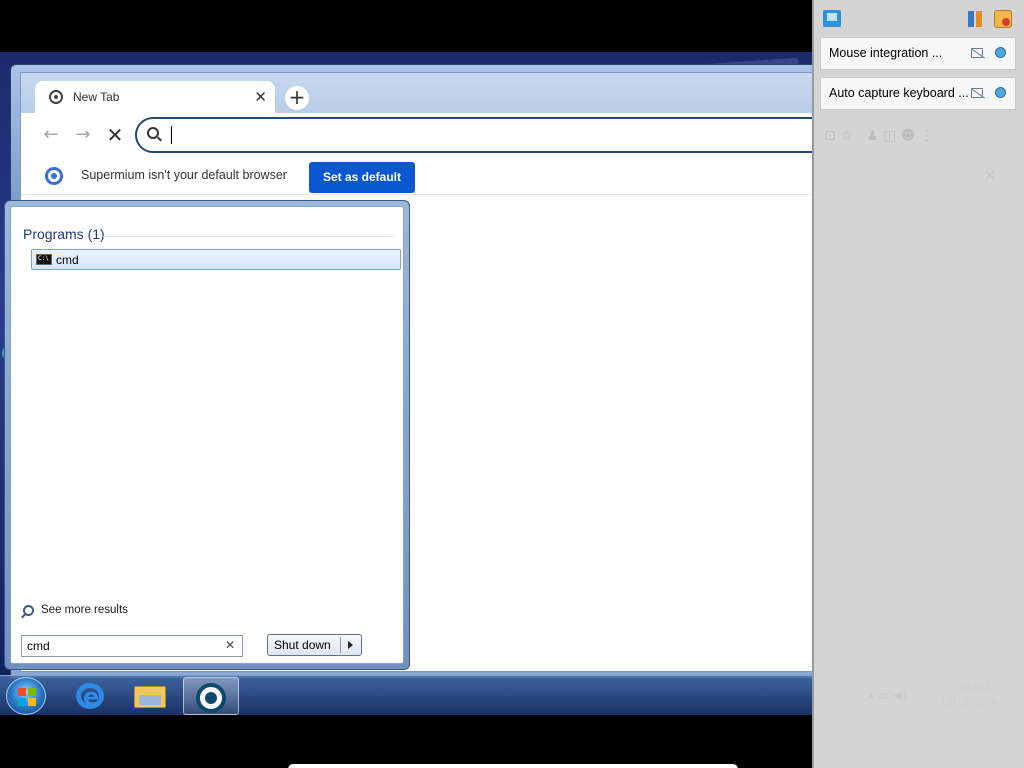  What do you see at coordinates (67, 260) in the screenshot?
I see `search-result-label: cmd` at bounding box center [67, 260].